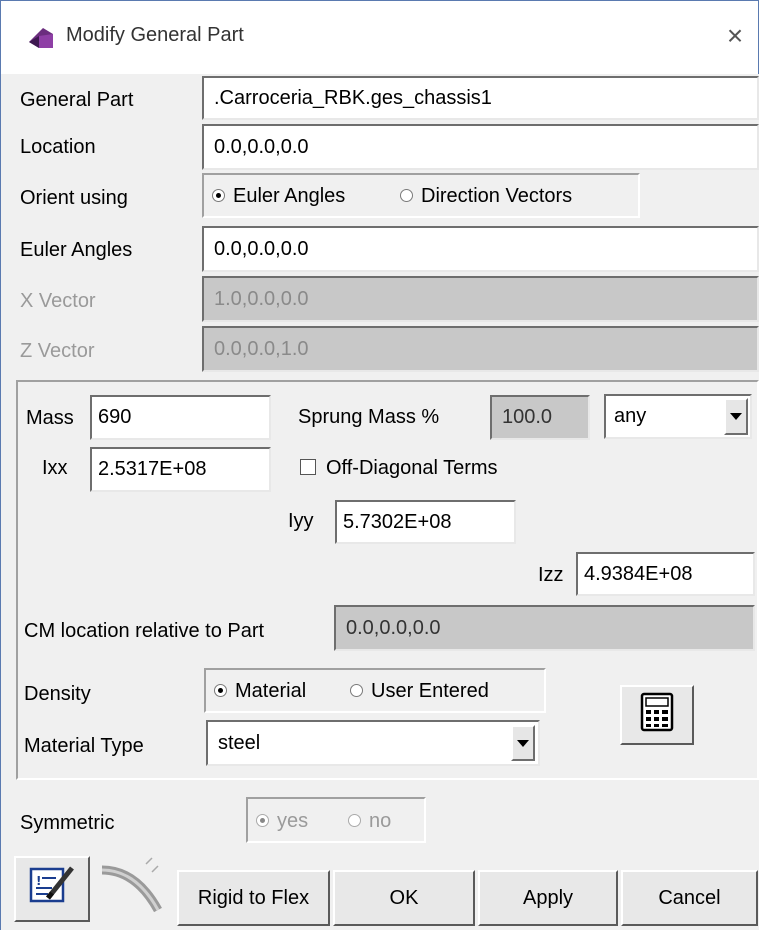 The width and height of the screenshot is (759, 930). What do you see at coordinates (480, 98) in the screenshot?
I see `general-part-field: .Carroceria_RBK.ges_chassis1` at bounding box center [480, 98].